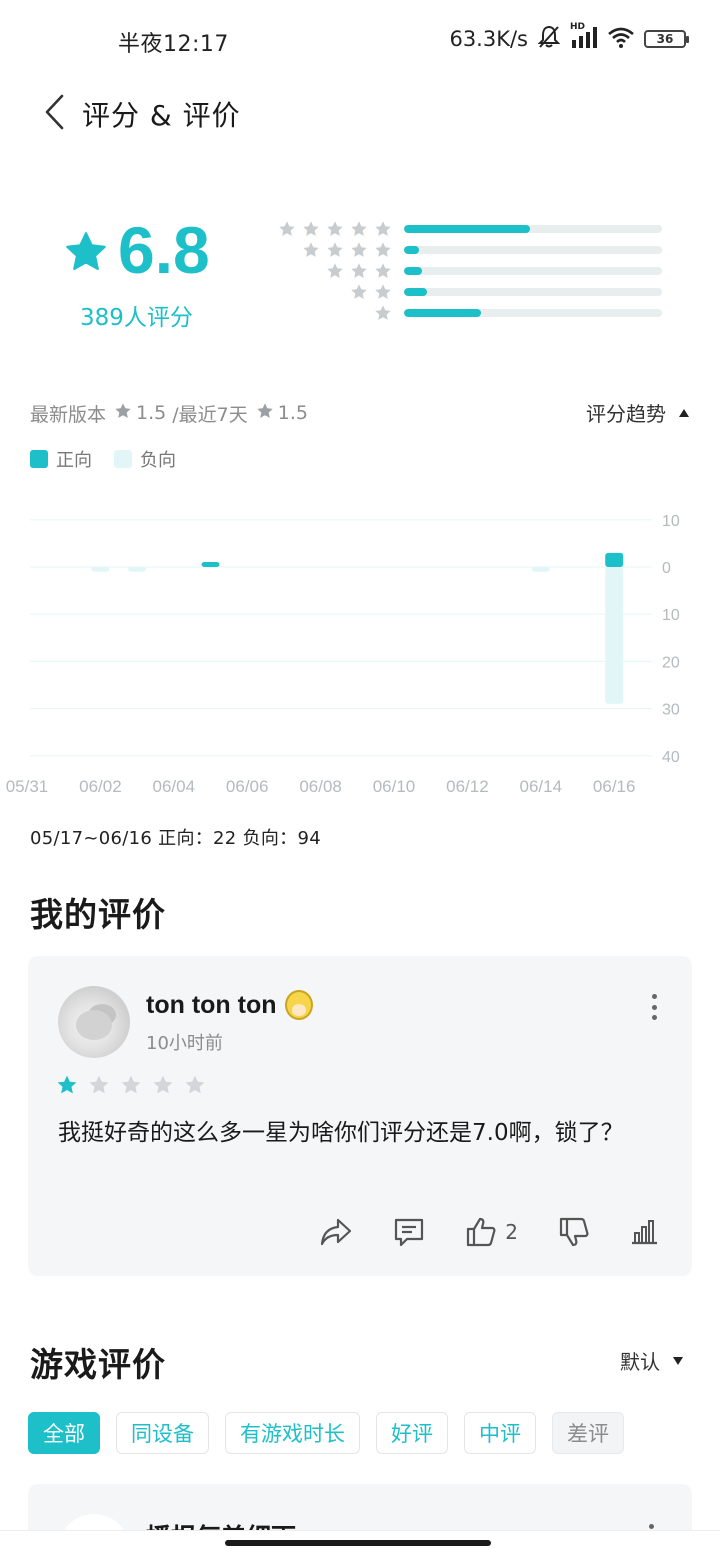 This screenshot has width=720, height=1560. I want to click on page-title: 评分 & 评价, so click(161, 115).